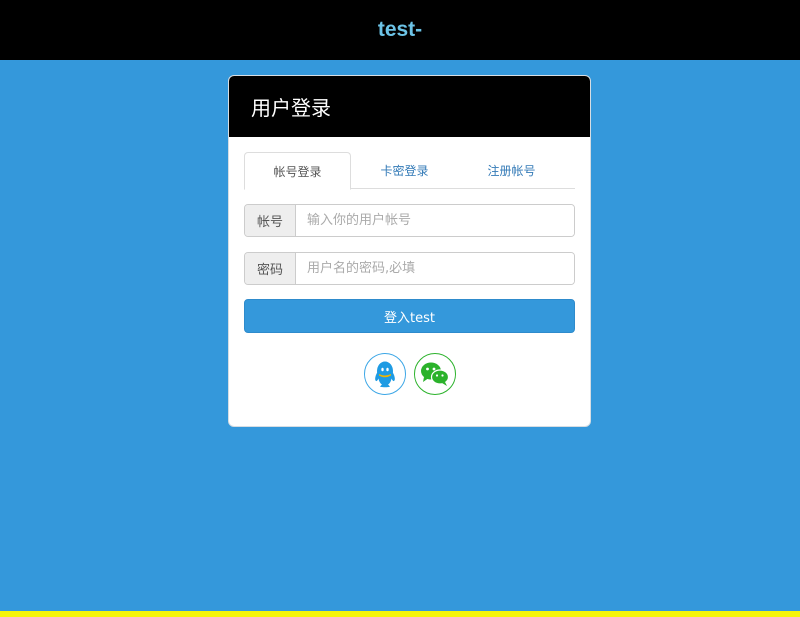 The height and width of the screenshot is (617, 800). What do you see at coordinates (409, 374) in the screenshot?
I see `social-login-row` at bounding box center [409, 374].